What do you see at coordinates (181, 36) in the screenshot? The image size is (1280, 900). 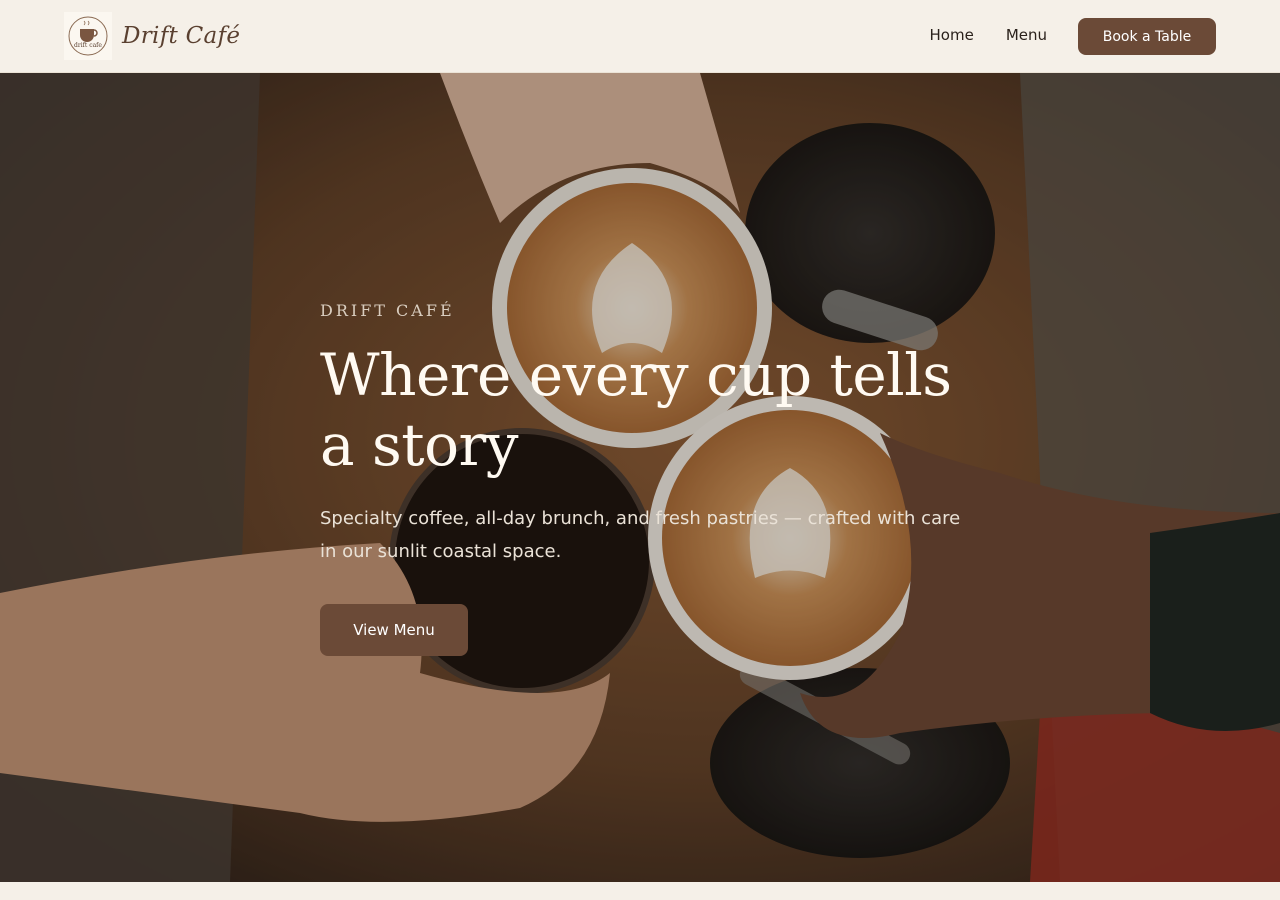 I see `brand-name: Drift Café` at bounding box center [181, 36].